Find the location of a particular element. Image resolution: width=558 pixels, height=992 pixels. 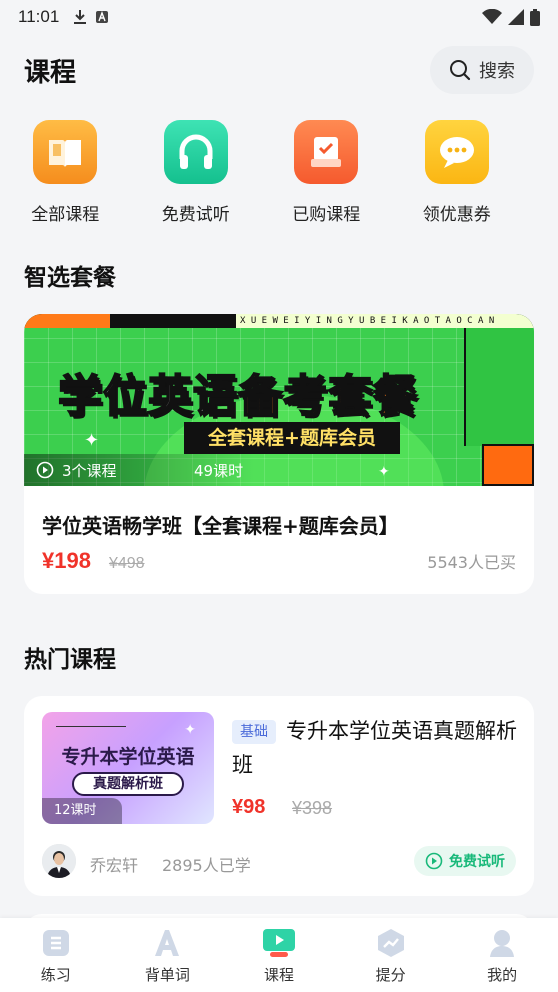

package-buyers: 5543人已买 is located at coordinates (471, 562).